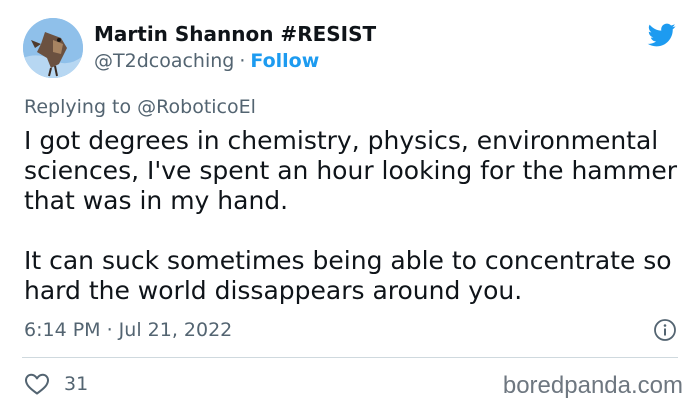  I want to click on handle-row: @T2dcoaching · Follow, so click(206, 61).